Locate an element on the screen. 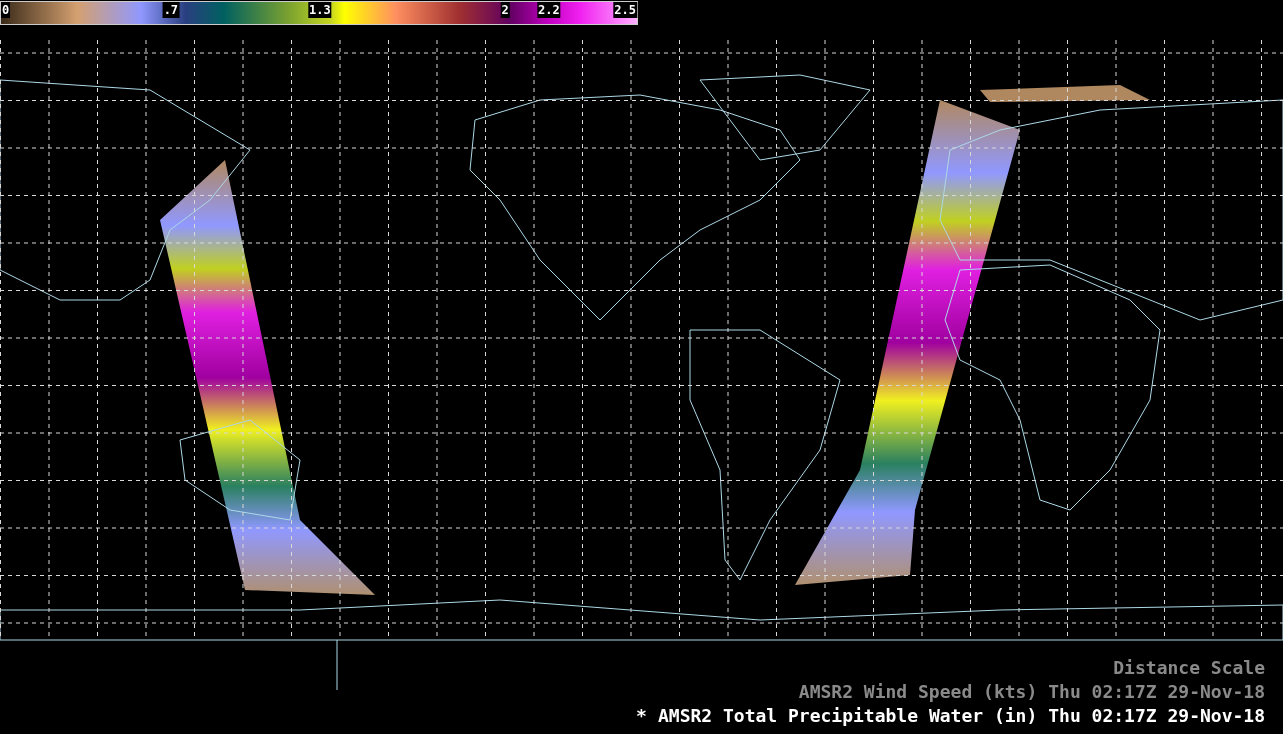 This screenshot has height=734, width=1283. scale-label: 2.2 is located at coordinates (549, 10).